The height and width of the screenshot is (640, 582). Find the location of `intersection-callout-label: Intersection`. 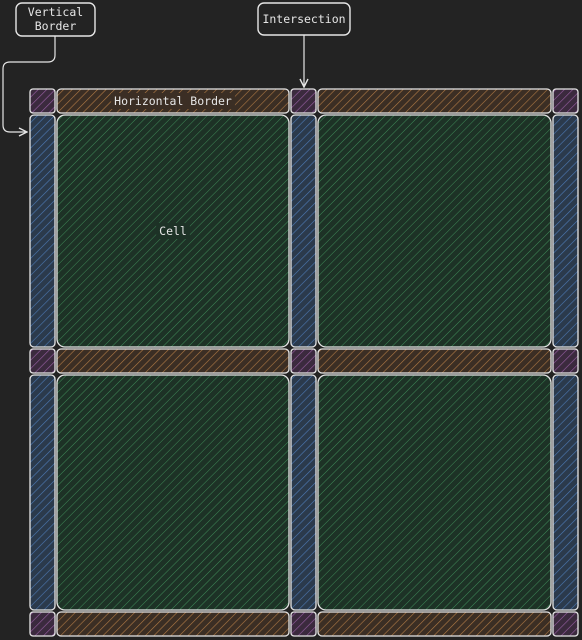

intersection-callout-label: Intersection is located at coordinates (303, 19).